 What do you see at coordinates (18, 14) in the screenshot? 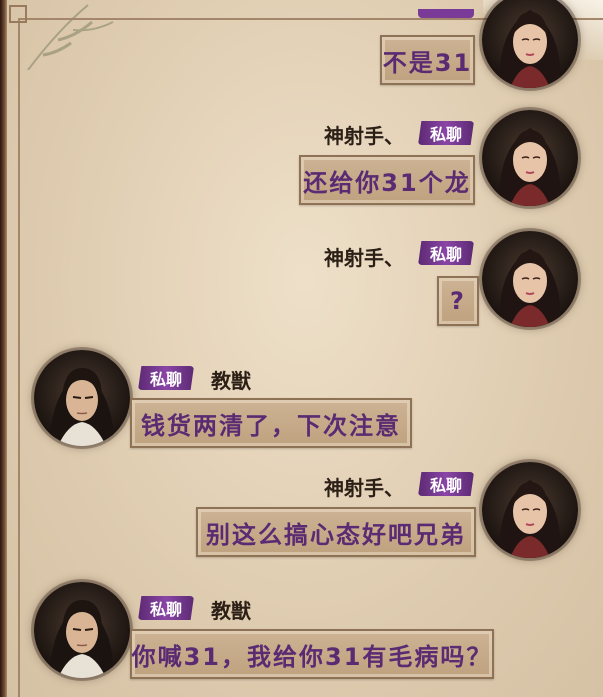
I see `corner-ornament-icon` at bounding box center [18, 14].